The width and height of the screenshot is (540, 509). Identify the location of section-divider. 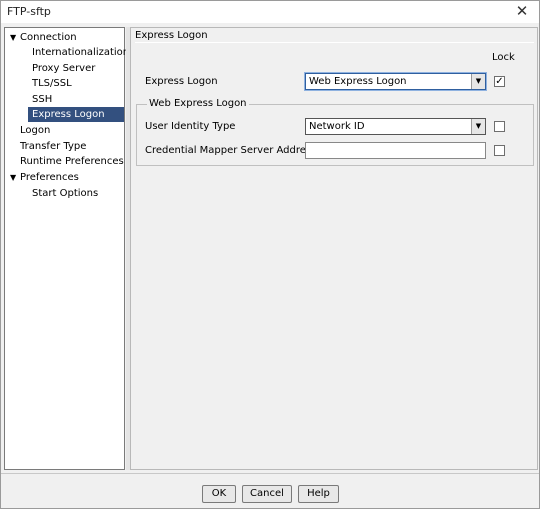
(334, 42).